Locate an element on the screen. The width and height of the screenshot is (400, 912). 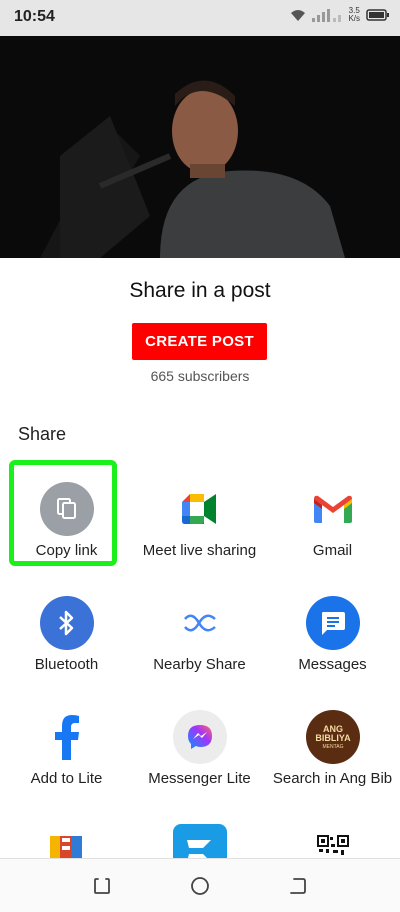
recent-apps-icon is located at coordinates (102, 886).